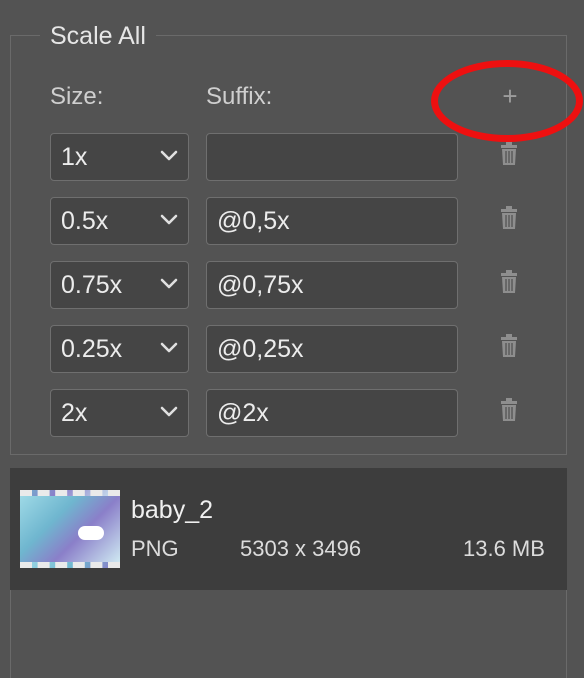 The height and width of the screenshot is (678, 584). I want to click on asset-format: PNG, so click(155, 548).